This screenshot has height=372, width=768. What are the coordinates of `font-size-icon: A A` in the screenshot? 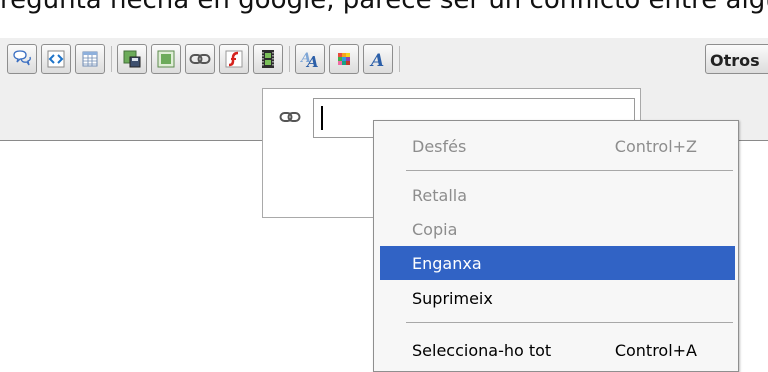 It's located at (309, 60).